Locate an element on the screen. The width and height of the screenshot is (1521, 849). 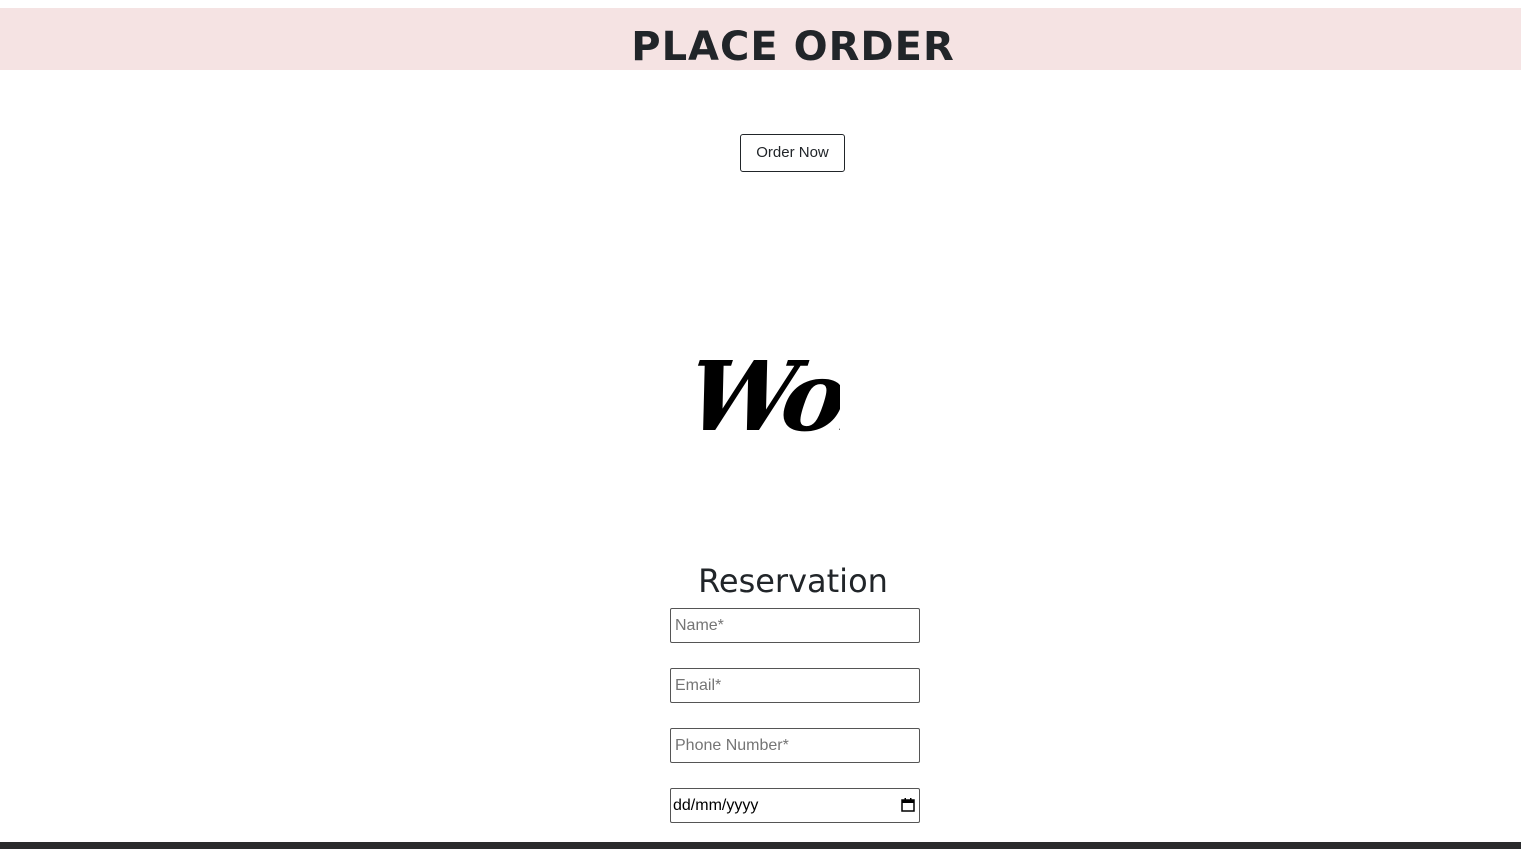
reservation-title: Reservation is located at coordinates (793, 581).